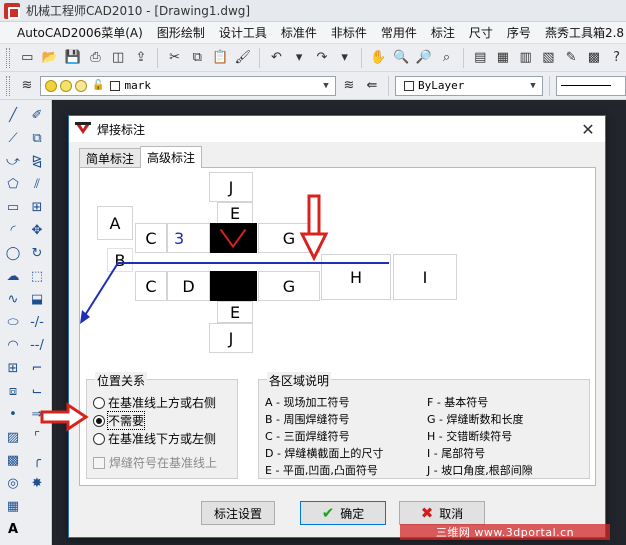 The width and height of the screenshot is (626, 545). What do you see at coordinates (27, 58) in the screenshot?
I see `new-file-icon: ▭` at bounding box center [27, 58].